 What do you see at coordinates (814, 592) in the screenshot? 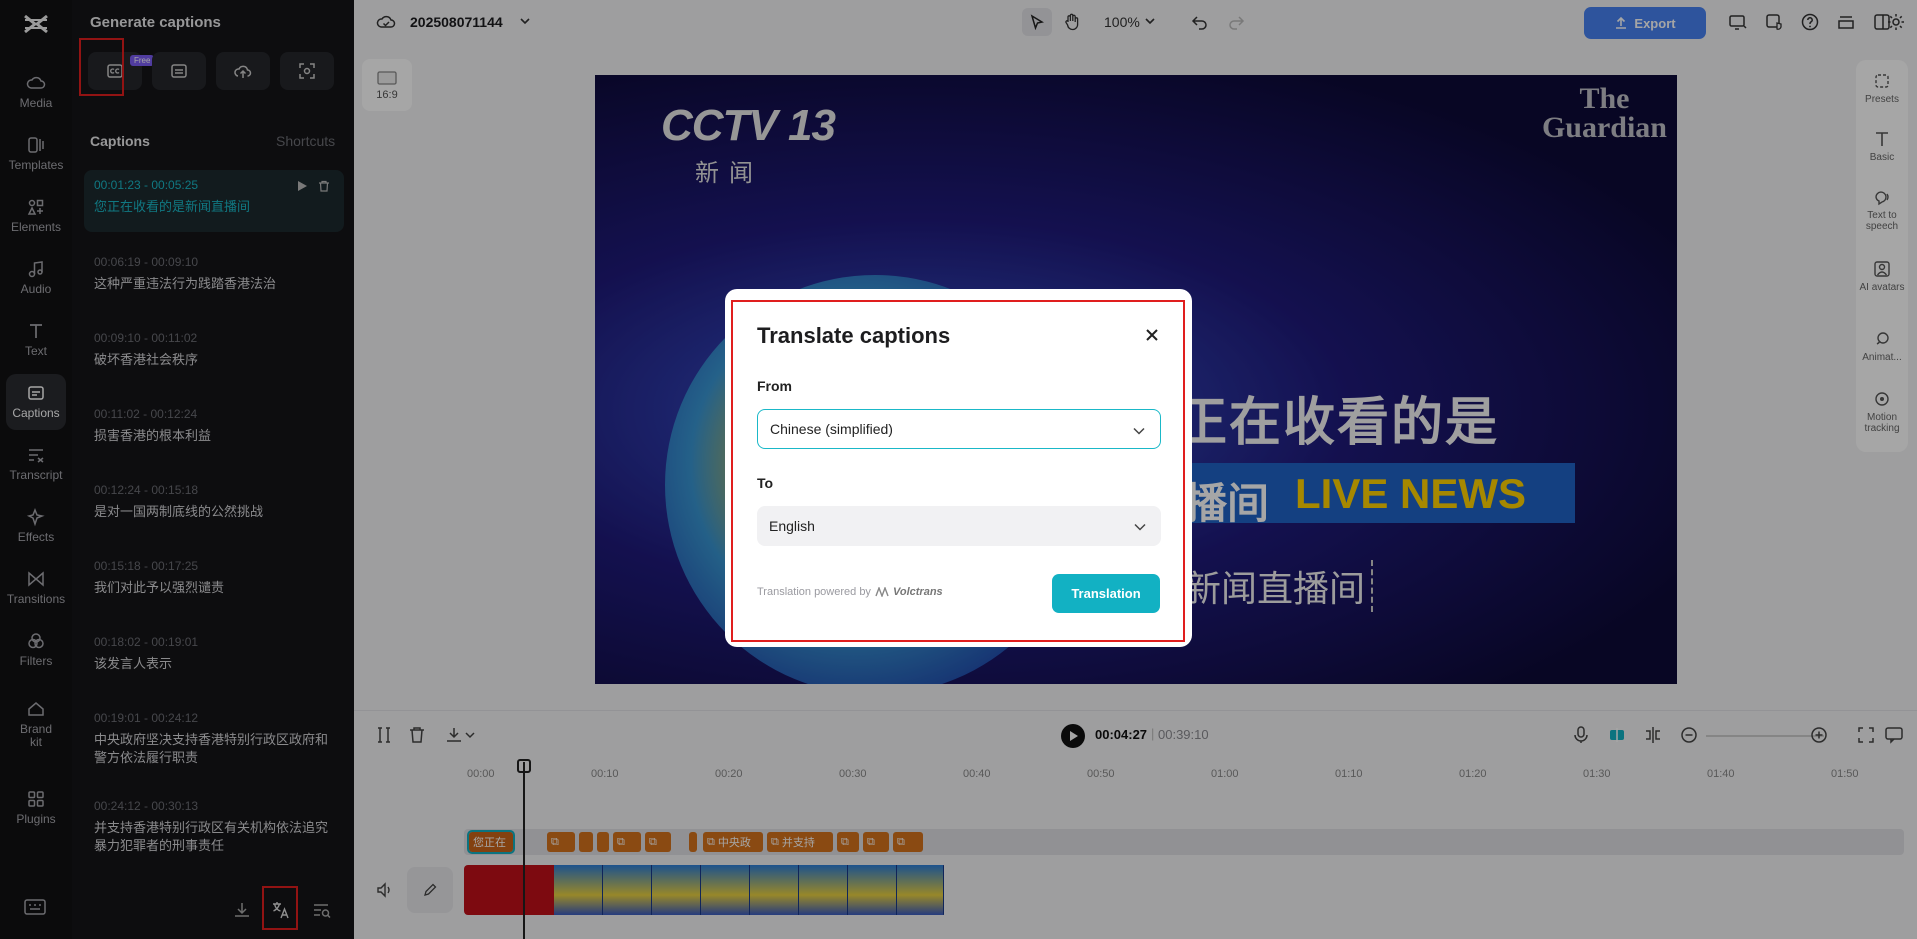
I see `powered-by-text: Translation powered by` at bounding box center [814, 592].